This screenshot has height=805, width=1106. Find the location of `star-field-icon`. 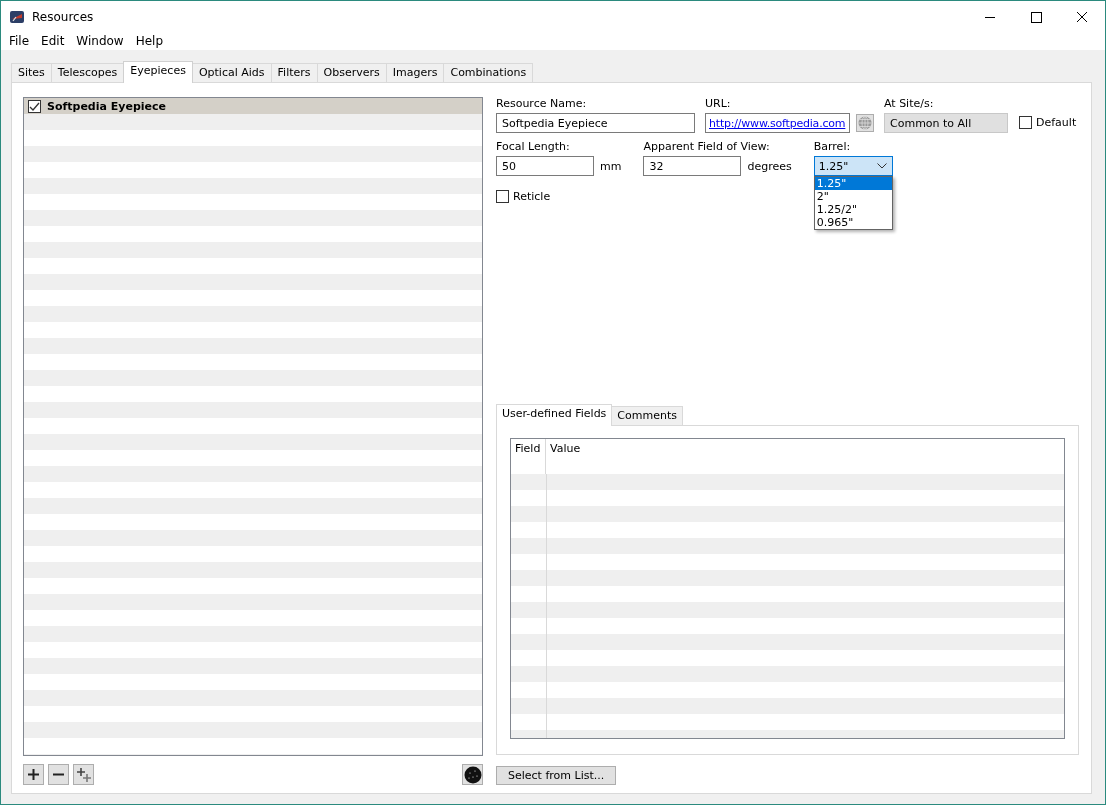

star-field-icon is located at coordinates (472, 774).